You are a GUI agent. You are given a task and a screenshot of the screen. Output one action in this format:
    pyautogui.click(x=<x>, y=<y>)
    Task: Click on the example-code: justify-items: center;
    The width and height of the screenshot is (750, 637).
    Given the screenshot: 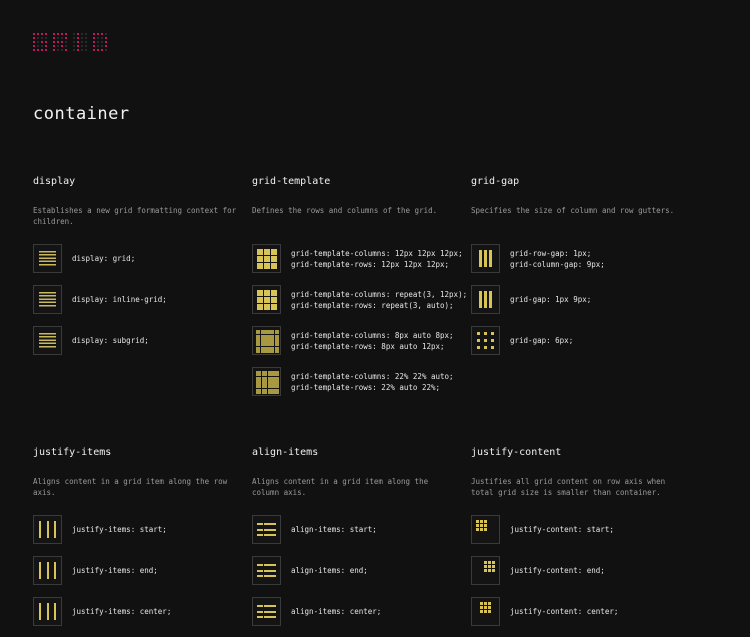 What is the action you would take?
    pyautogui.click(x=122, y=611)
    